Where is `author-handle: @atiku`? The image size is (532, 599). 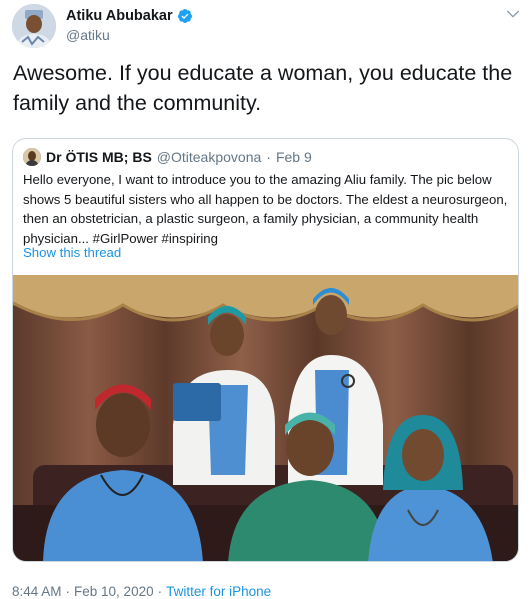
author-handle: @atiku is located at coordinates (88, 35).